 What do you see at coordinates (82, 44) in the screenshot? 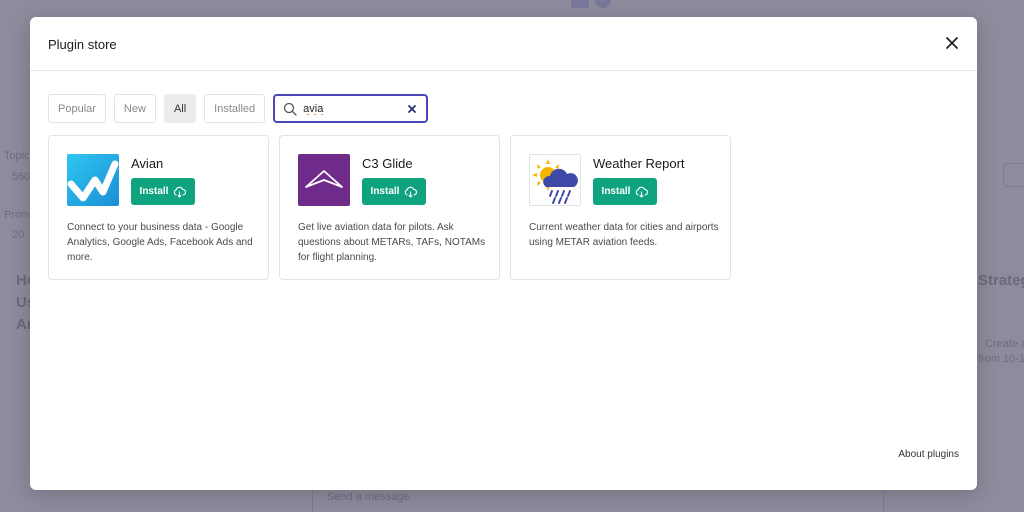
I see `modal-title: Plugin store` at bounding box center [82, 44].